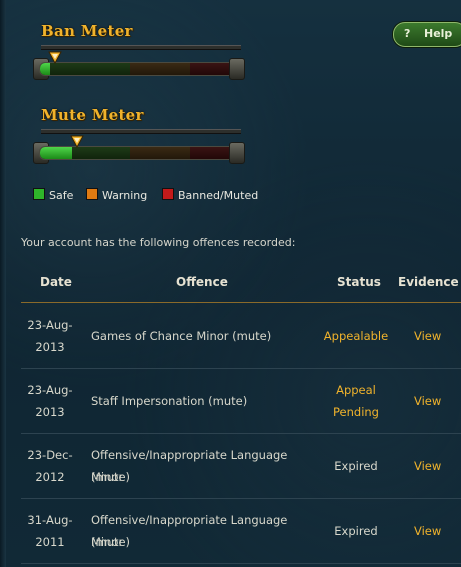  What do you see at coordinates (218, 195) in the screenshot?
I see `legend-label: Banned/Muted` at bounding box center [218, 195].